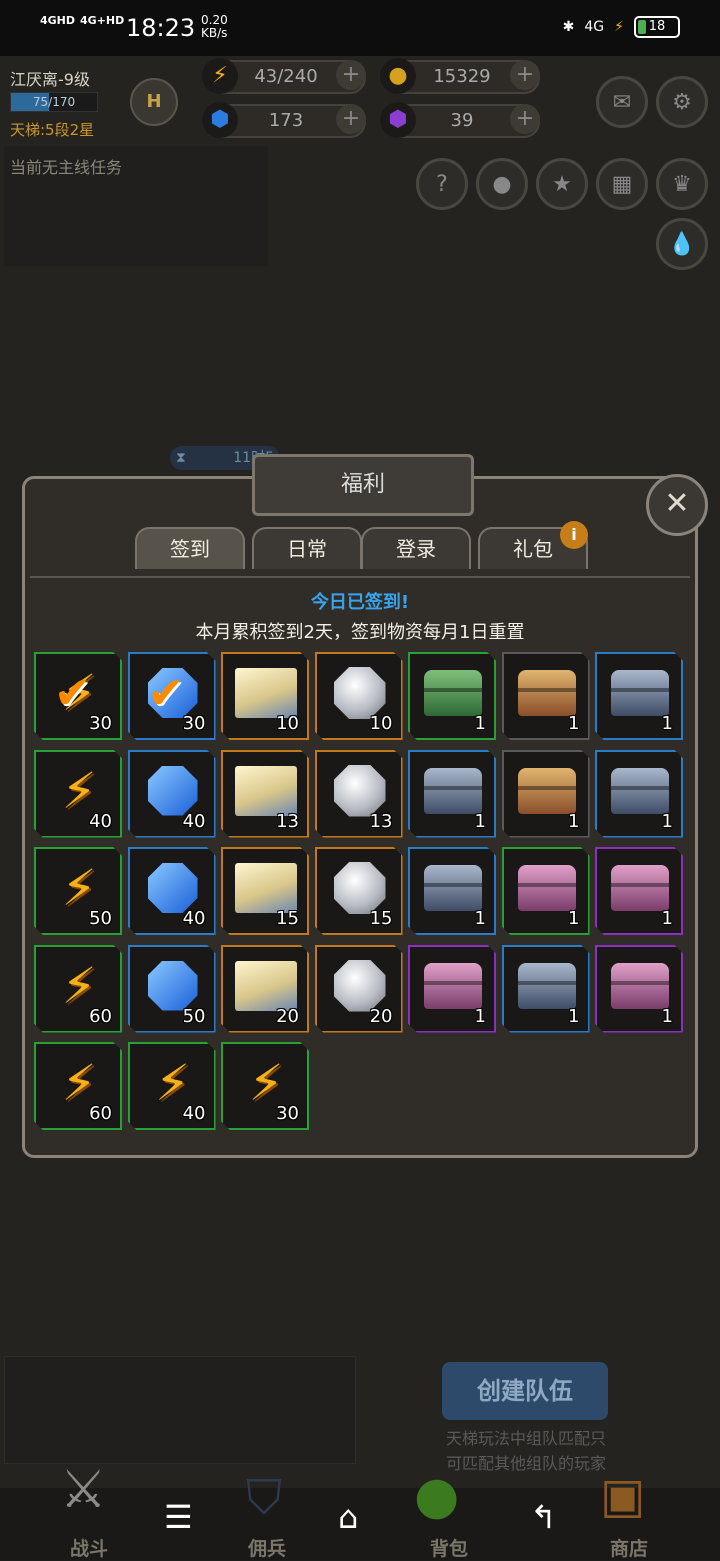 The height and width of the screenshot is (1561, 720). Describe the element at coordinates (351, 119) in the screenshot. I see `add-gem-button: +` at that location.